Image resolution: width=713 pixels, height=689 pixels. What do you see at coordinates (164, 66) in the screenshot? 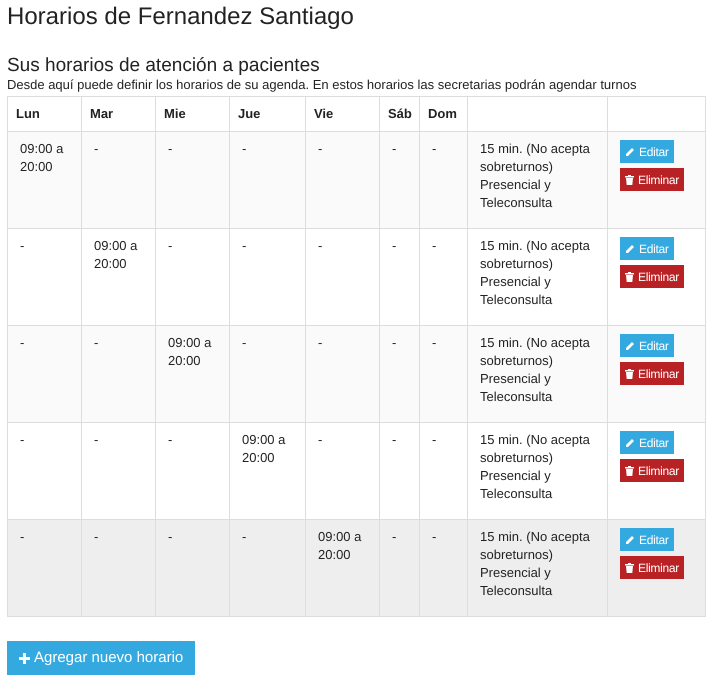
I see `section-heading: Sus horarios de atención a pacientes` at bounding box center [164, 66].